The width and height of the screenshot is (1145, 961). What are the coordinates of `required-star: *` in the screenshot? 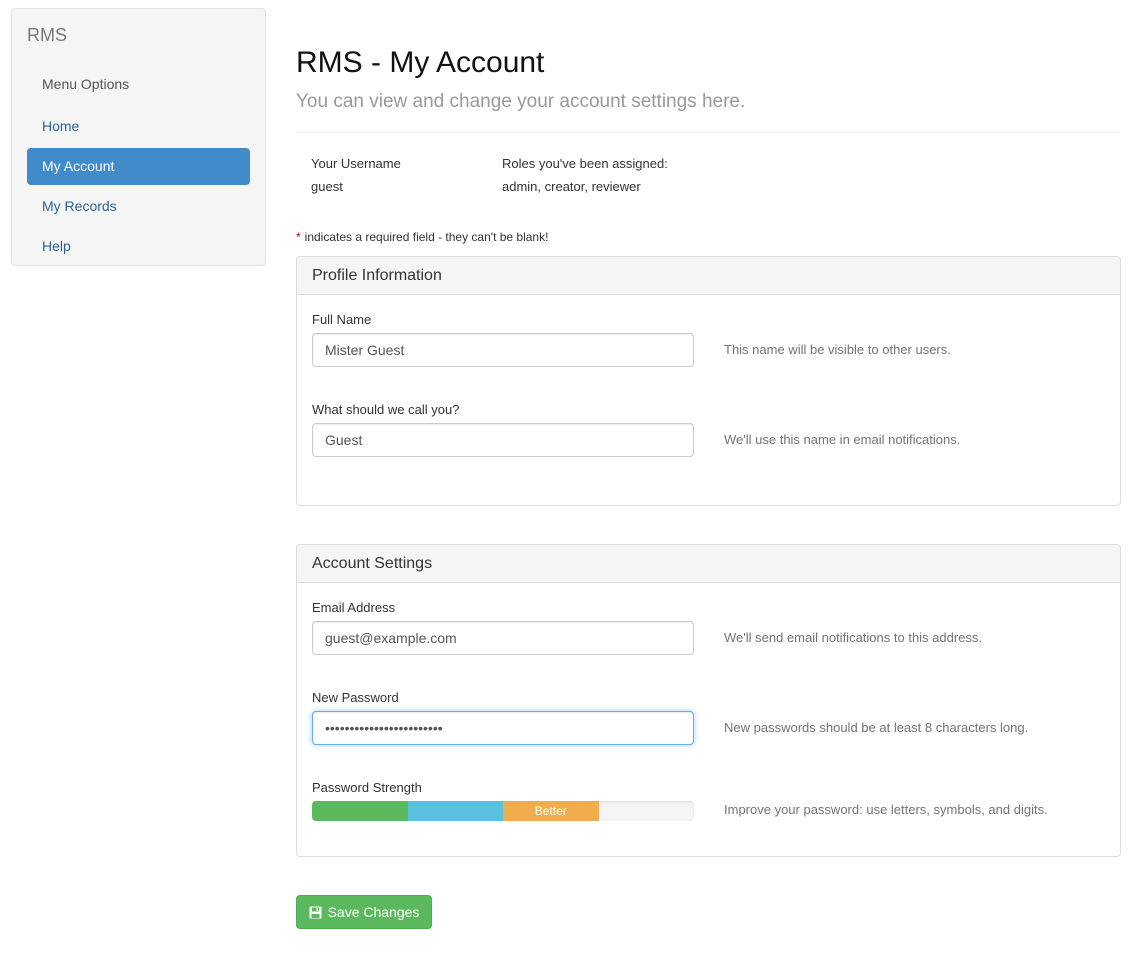 It's located at (298, 237).